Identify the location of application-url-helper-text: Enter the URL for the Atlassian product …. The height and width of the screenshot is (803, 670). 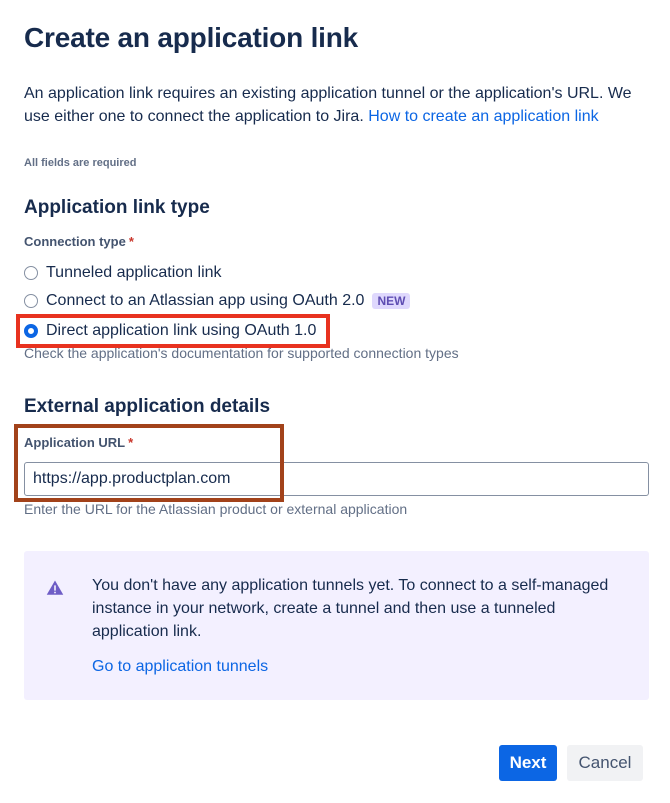
(216, 509).